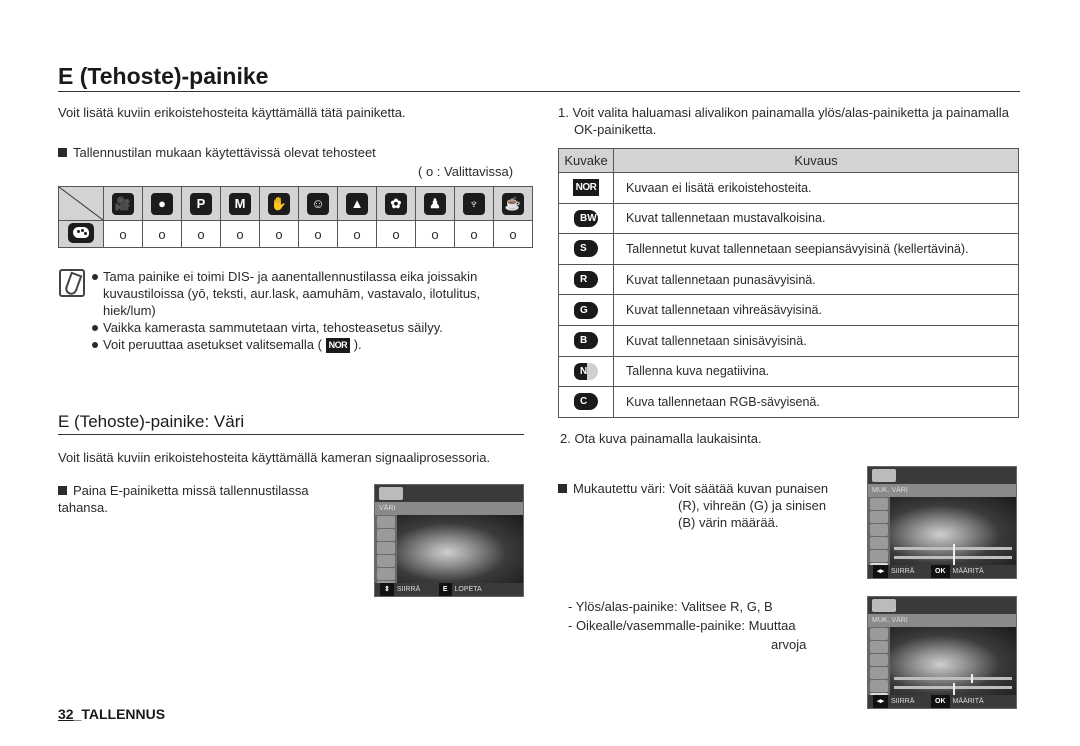  What do you see at coordinates (816, 310) in the screenshot?
I see `effect-description: Kuvat tallennetaan vihreäsävyisinä.` at bounding box center [816, 310].